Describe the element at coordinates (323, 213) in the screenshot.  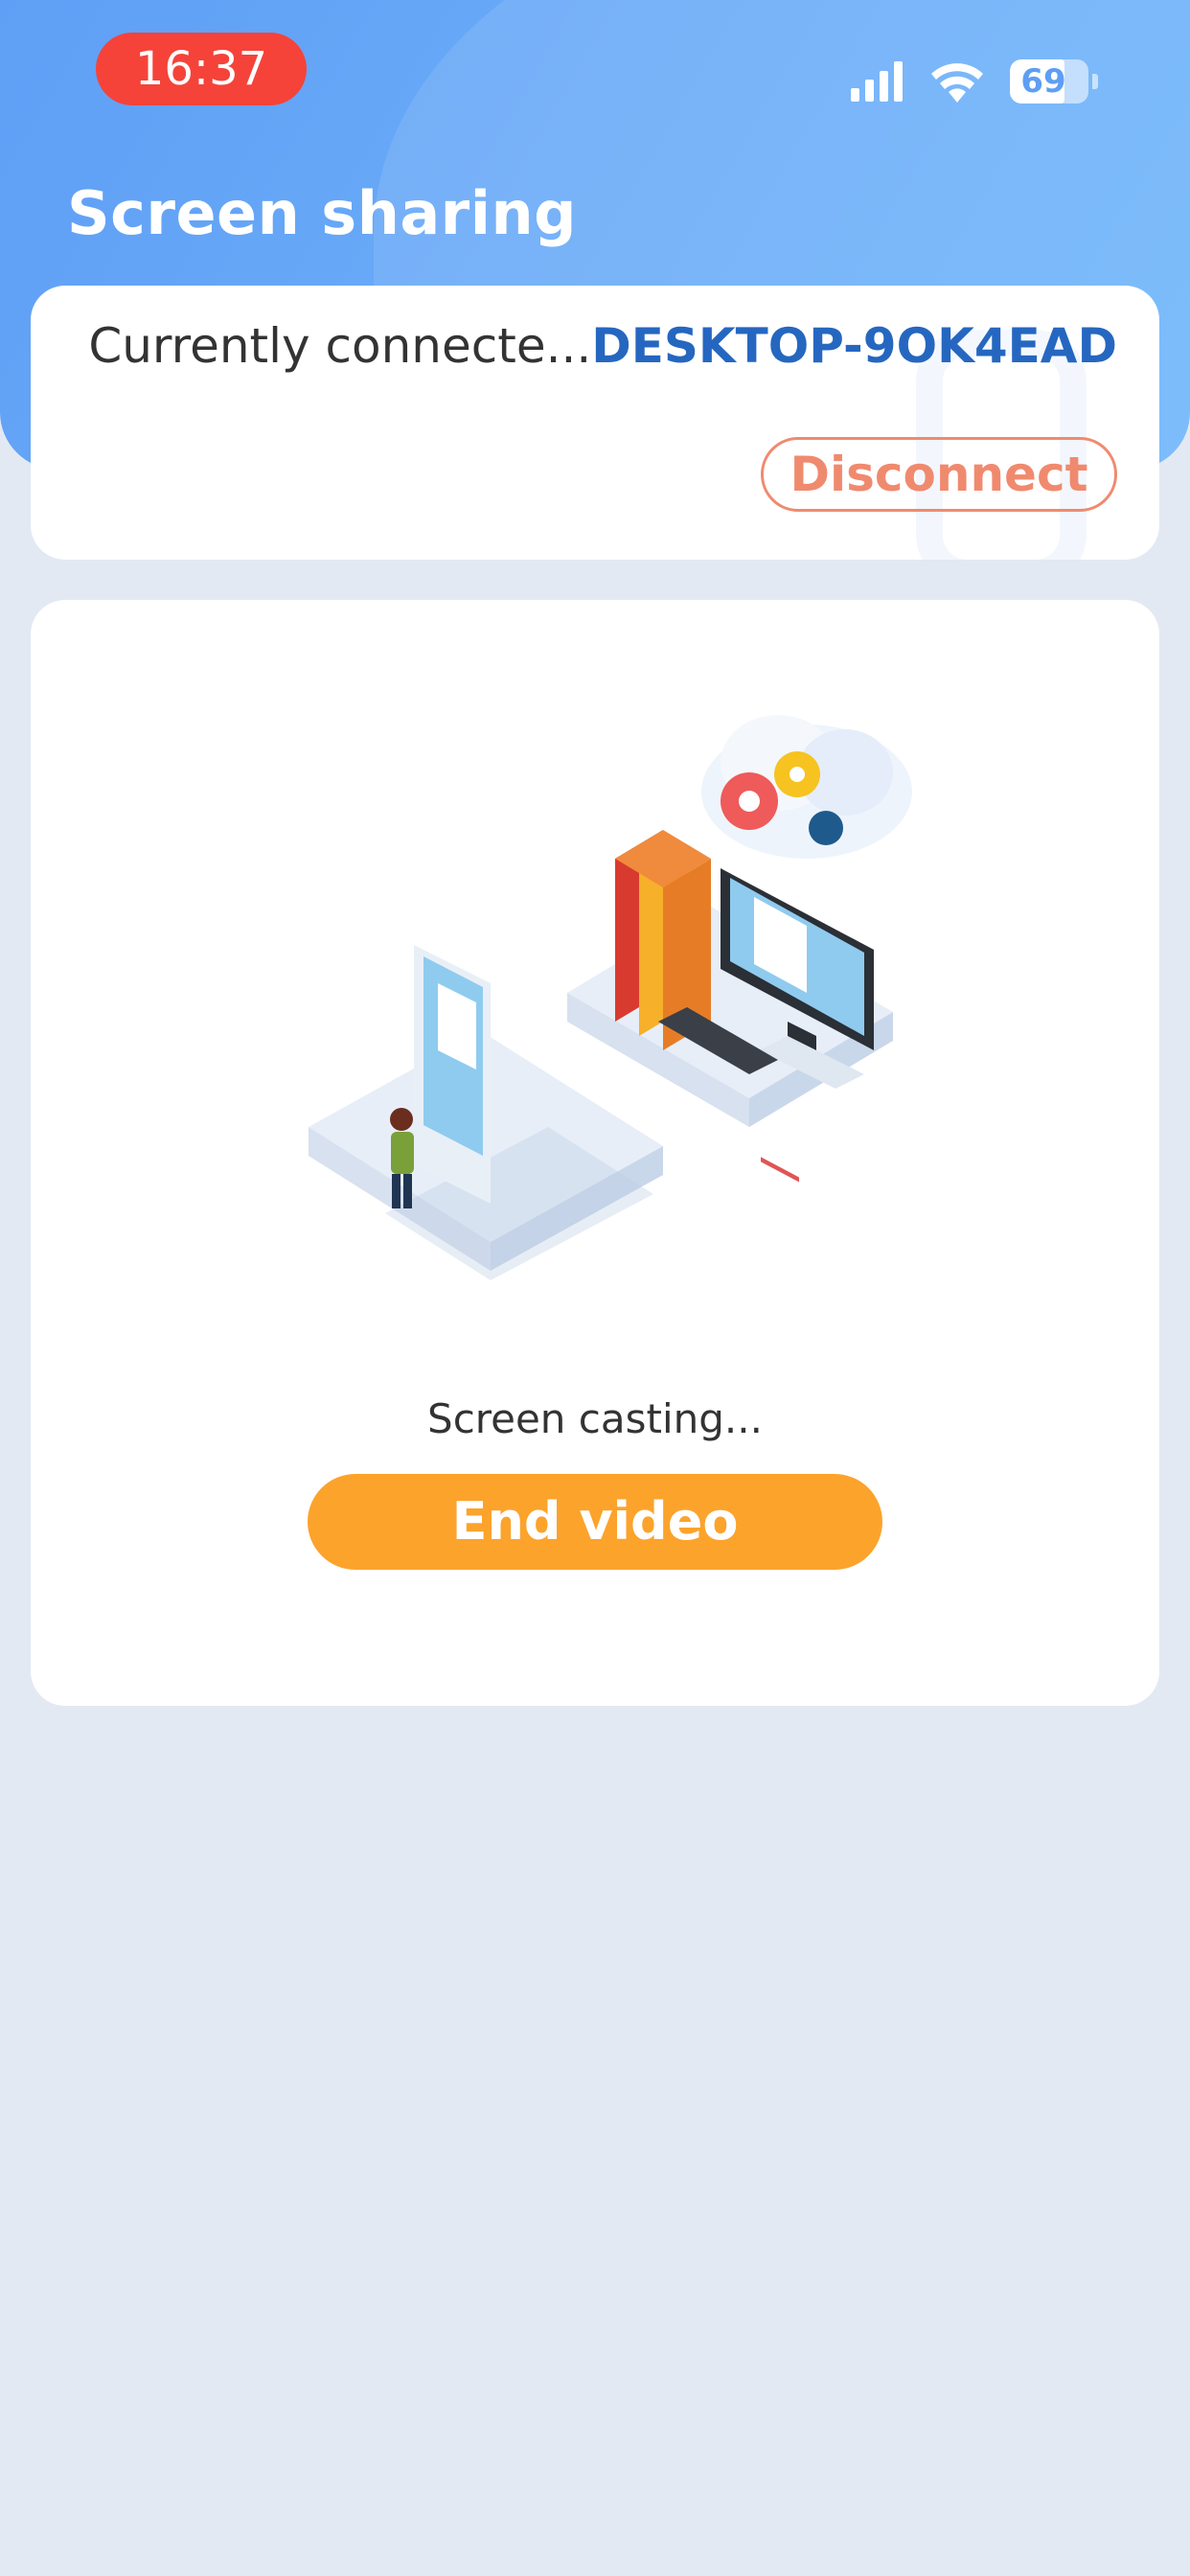
I see `page-title: Screen sharing` at that location.